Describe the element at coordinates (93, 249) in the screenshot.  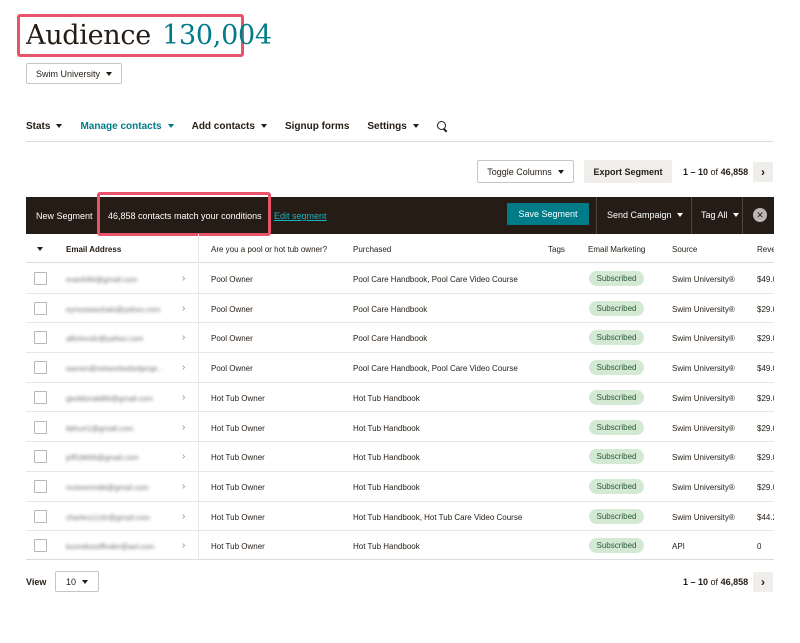
I see `header-email: Email Address` at that location.